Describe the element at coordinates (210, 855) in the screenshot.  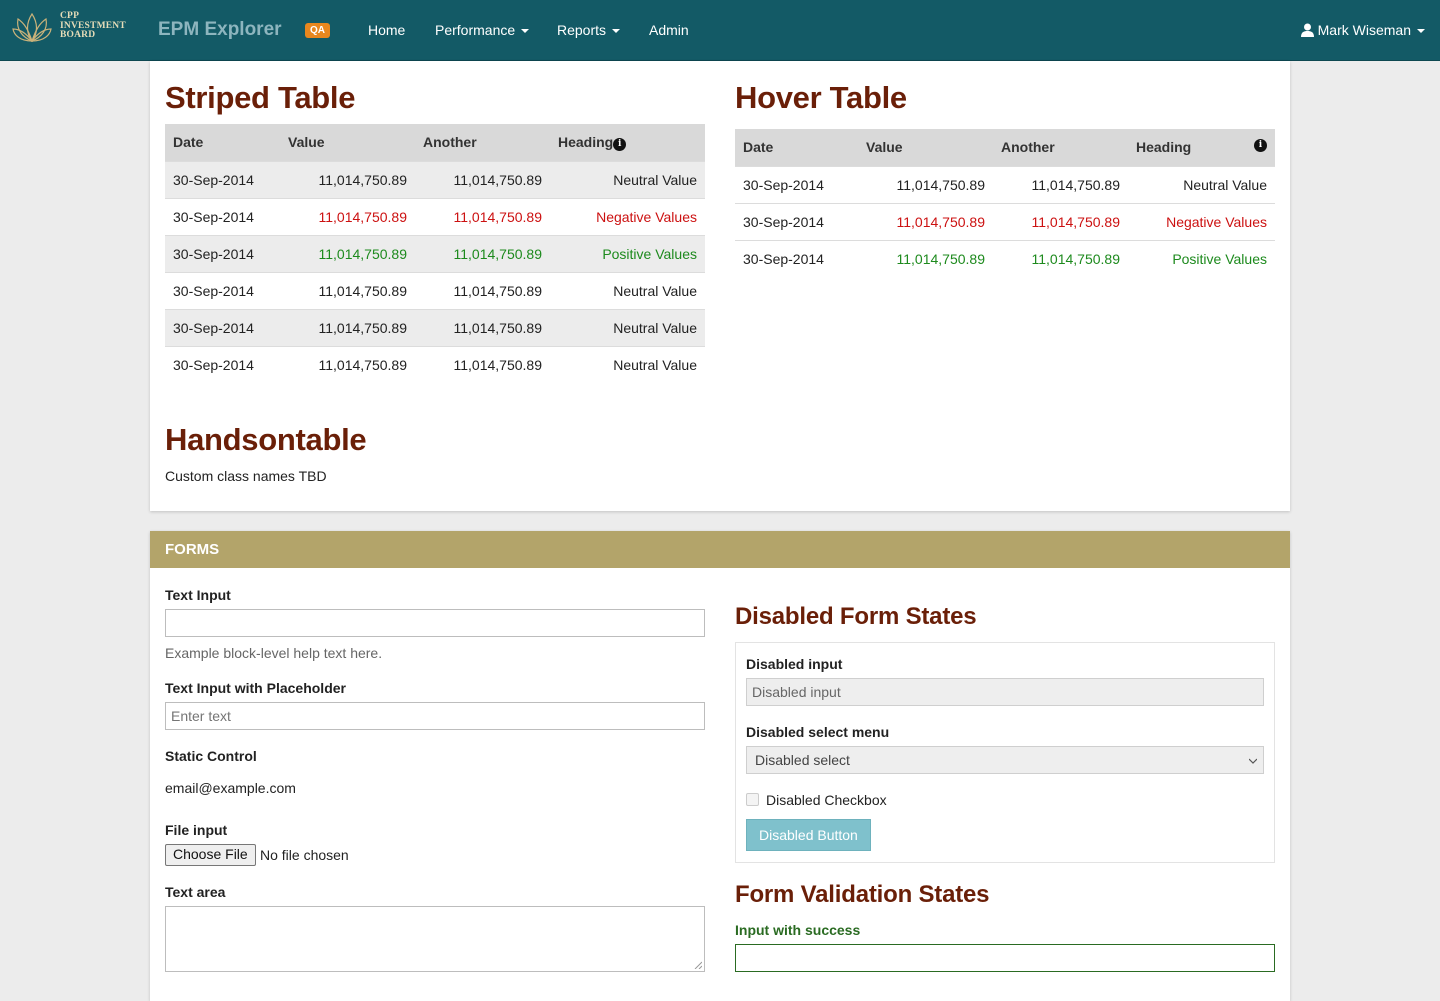
I see `choose-file-button: Choose File` at that location.